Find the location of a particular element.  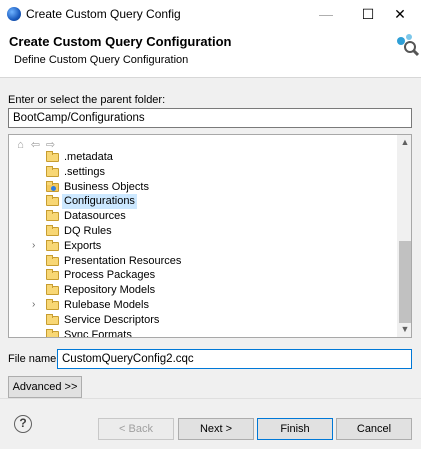

tree-item: .metadata is located at coordinates (202, 157).